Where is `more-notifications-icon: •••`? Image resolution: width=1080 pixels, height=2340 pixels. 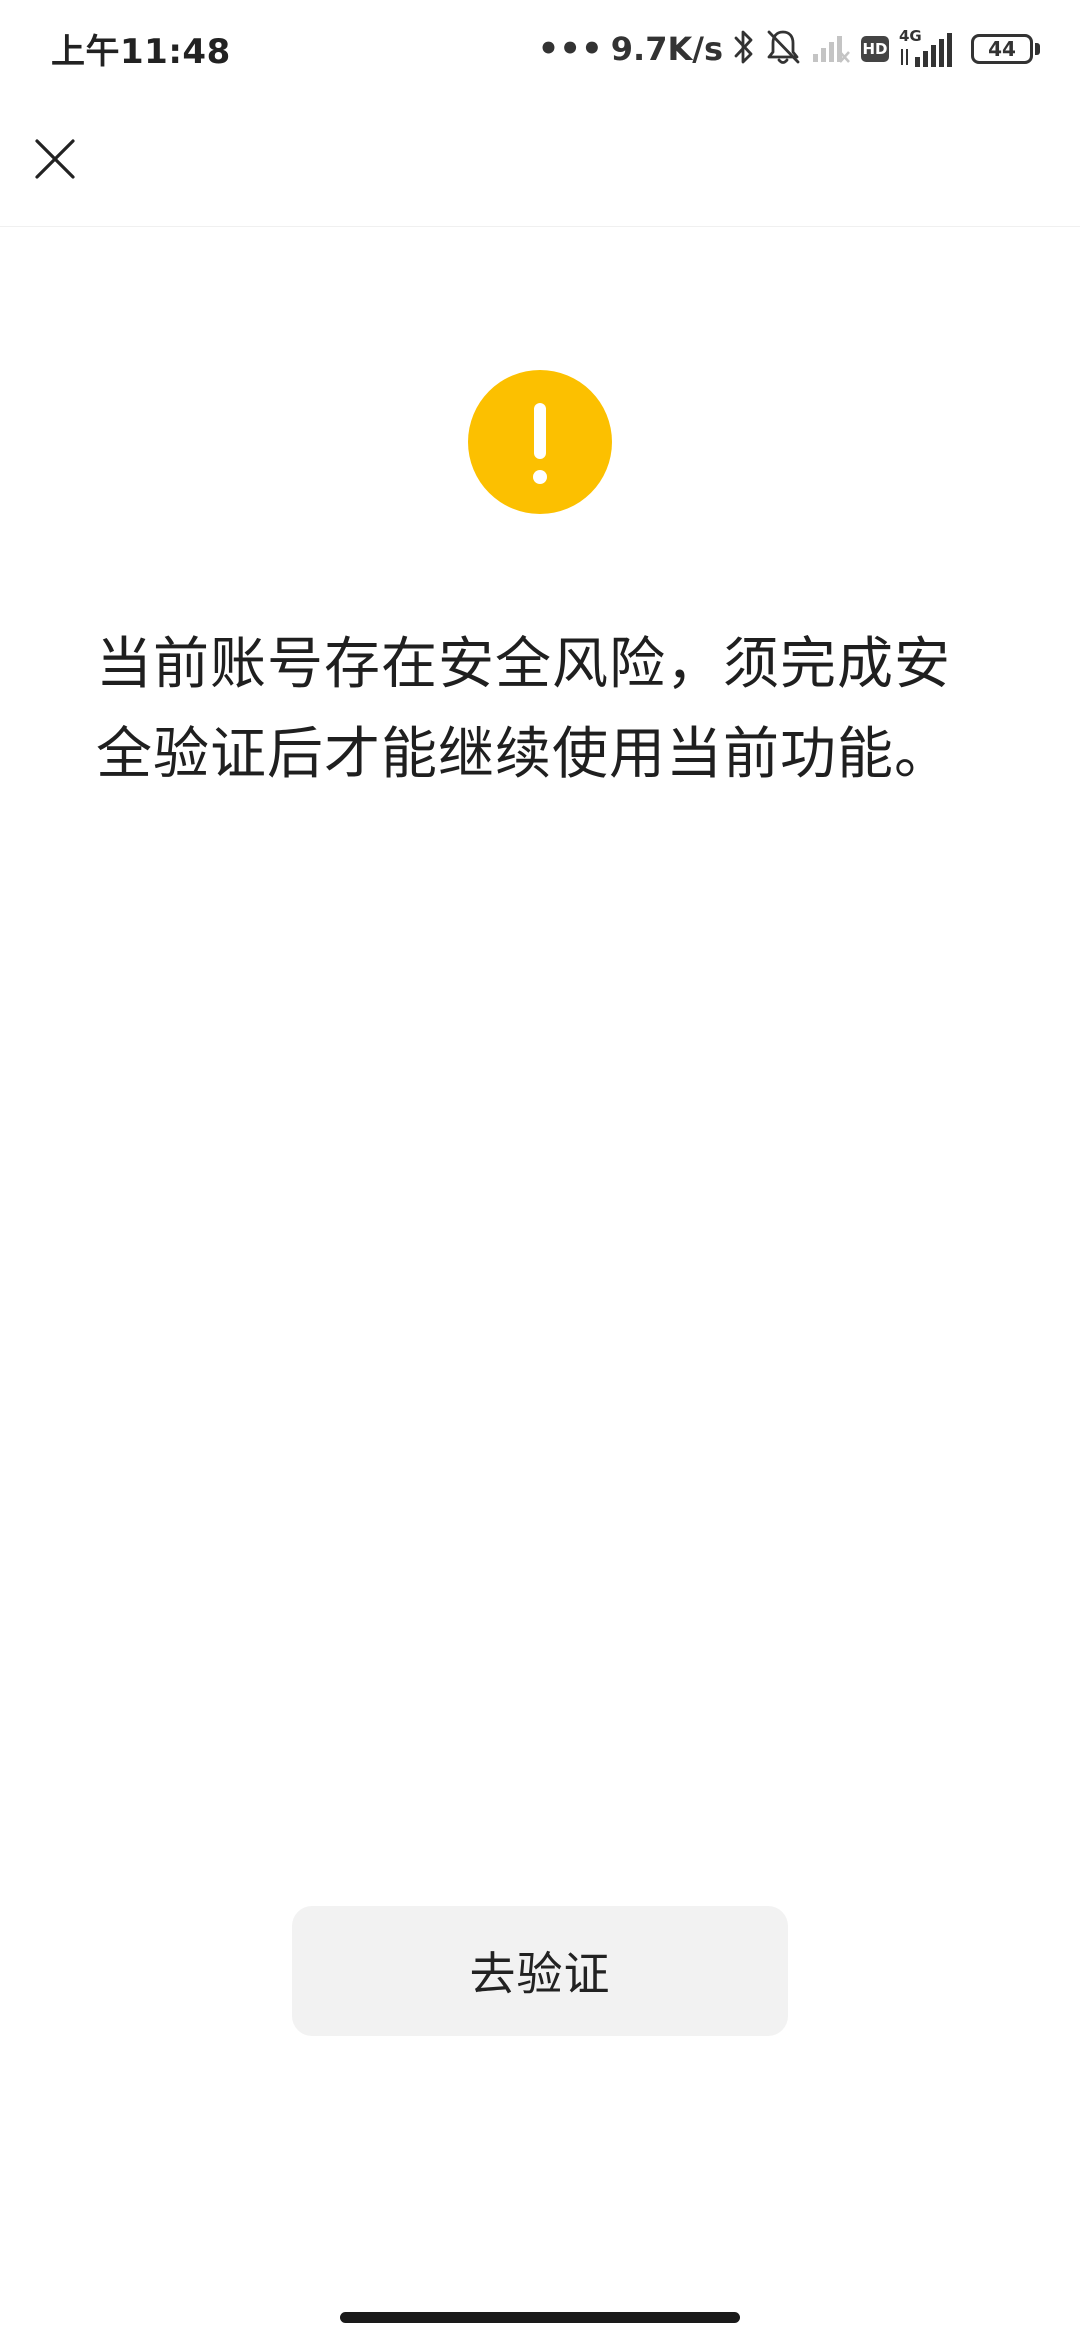
more-notifications-icon: ••• is located at coordinates (570, 49).